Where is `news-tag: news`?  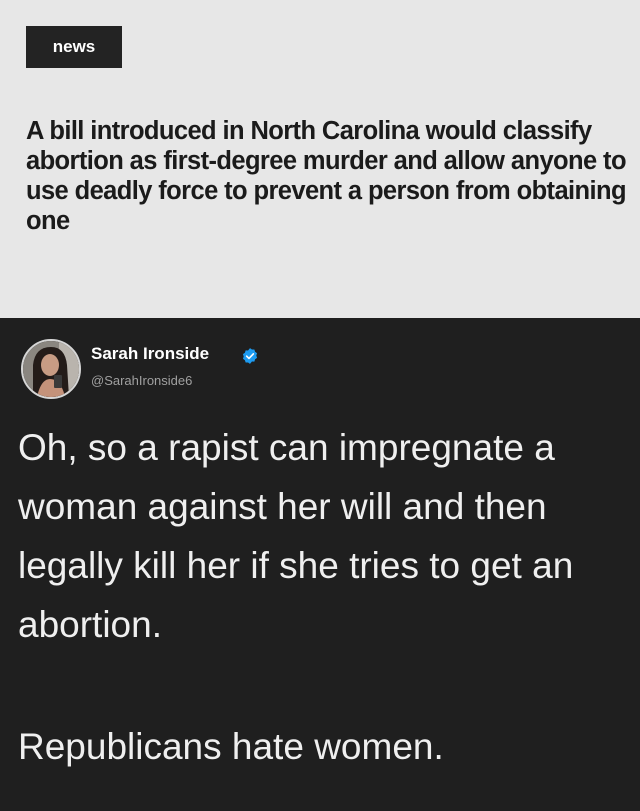 news-tag: news is located at coordinates (74, 47).